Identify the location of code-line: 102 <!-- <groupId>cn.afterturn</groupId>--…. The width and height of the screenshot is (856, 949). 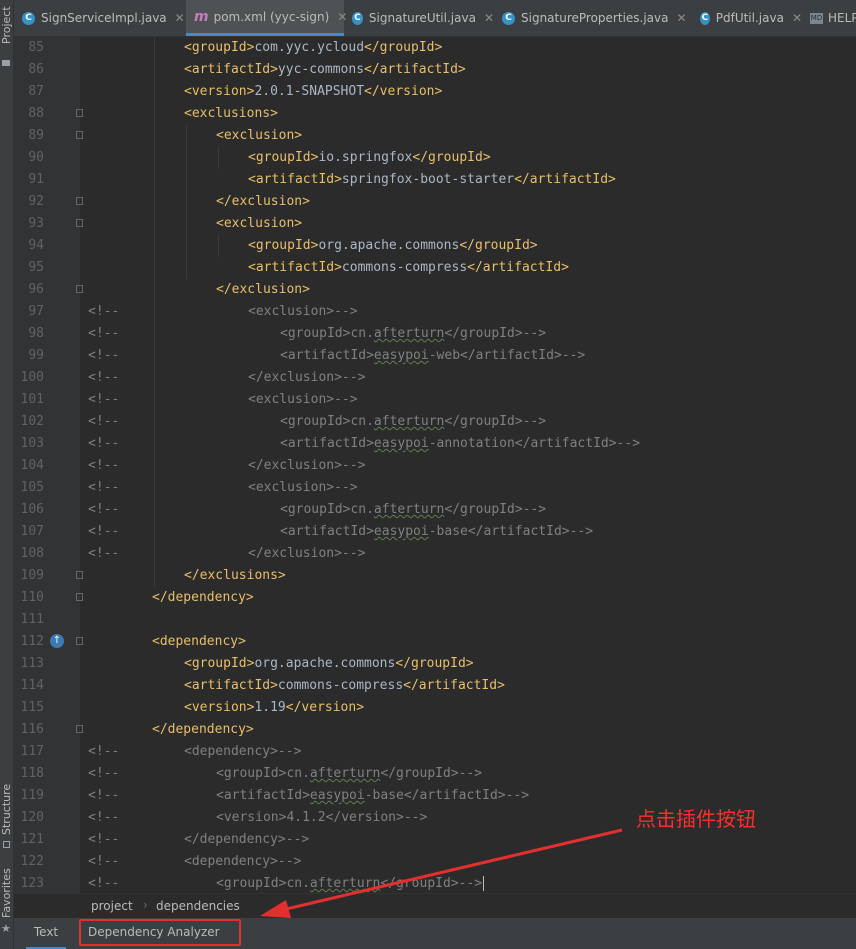
(435, 422).